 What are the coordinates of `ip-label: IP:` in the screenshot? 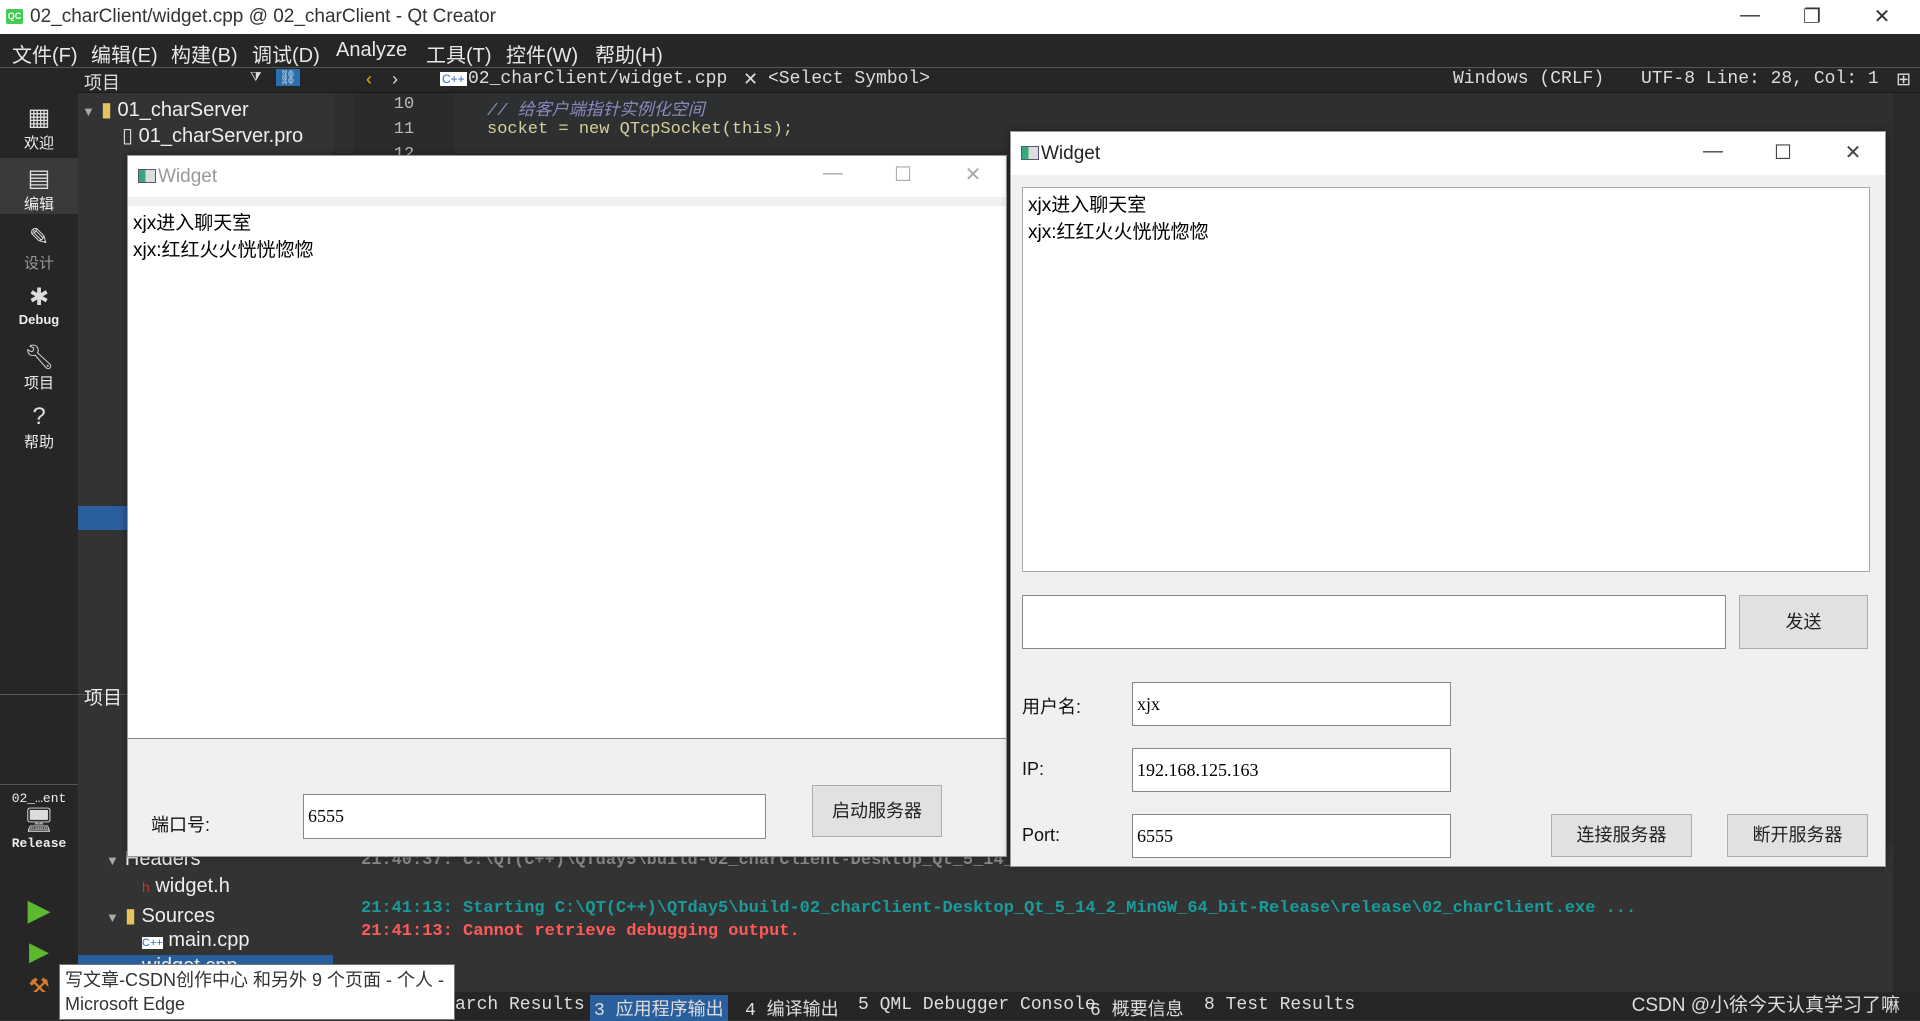 It's located at (1033, 769).